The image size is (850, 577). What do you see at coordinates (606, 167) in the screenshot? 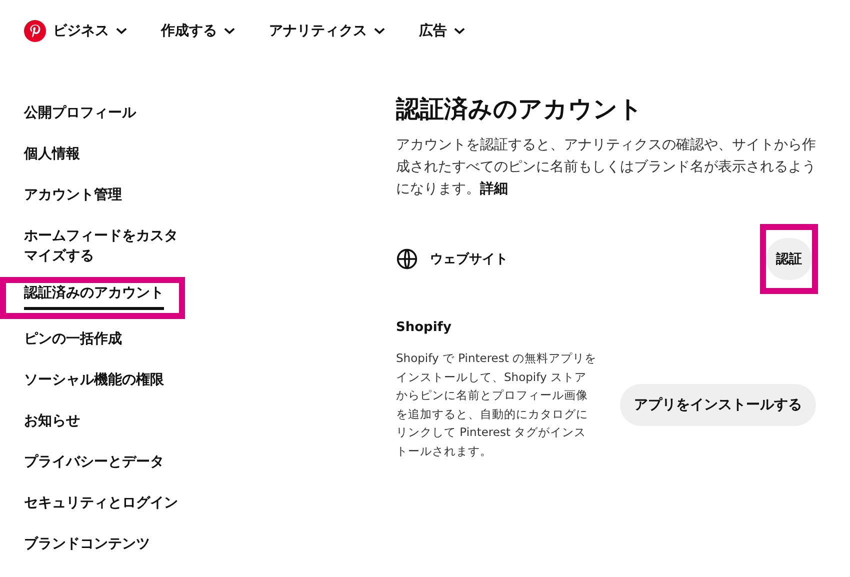
I see `description-text: アカウントを認証すると、アナリティクスの確認や、サイトから作成されたすべてのピンに名前もしくはブランド名が表示されるようになります。詳細` at bounding box center [606, 167].